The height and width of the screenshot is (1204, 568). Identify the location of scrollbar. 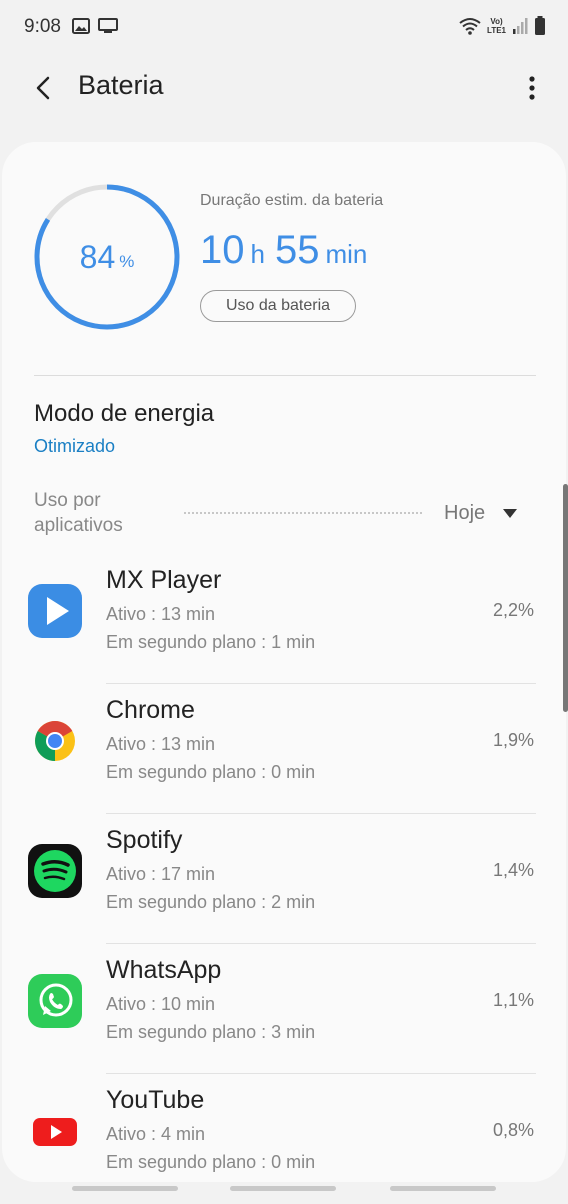
(565, 598).